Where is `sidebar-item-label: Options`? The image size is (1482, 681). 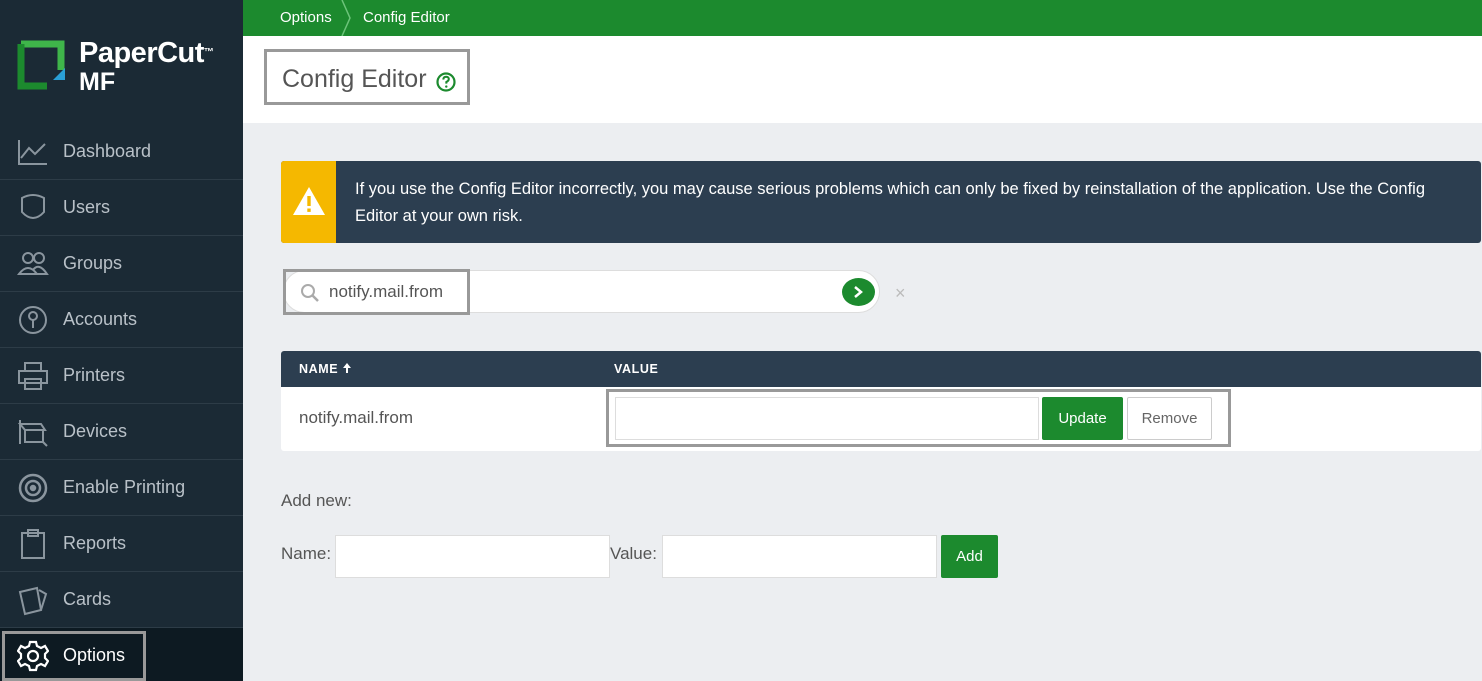 sidebar-item-label: Options is located at coordinates (94, 655).